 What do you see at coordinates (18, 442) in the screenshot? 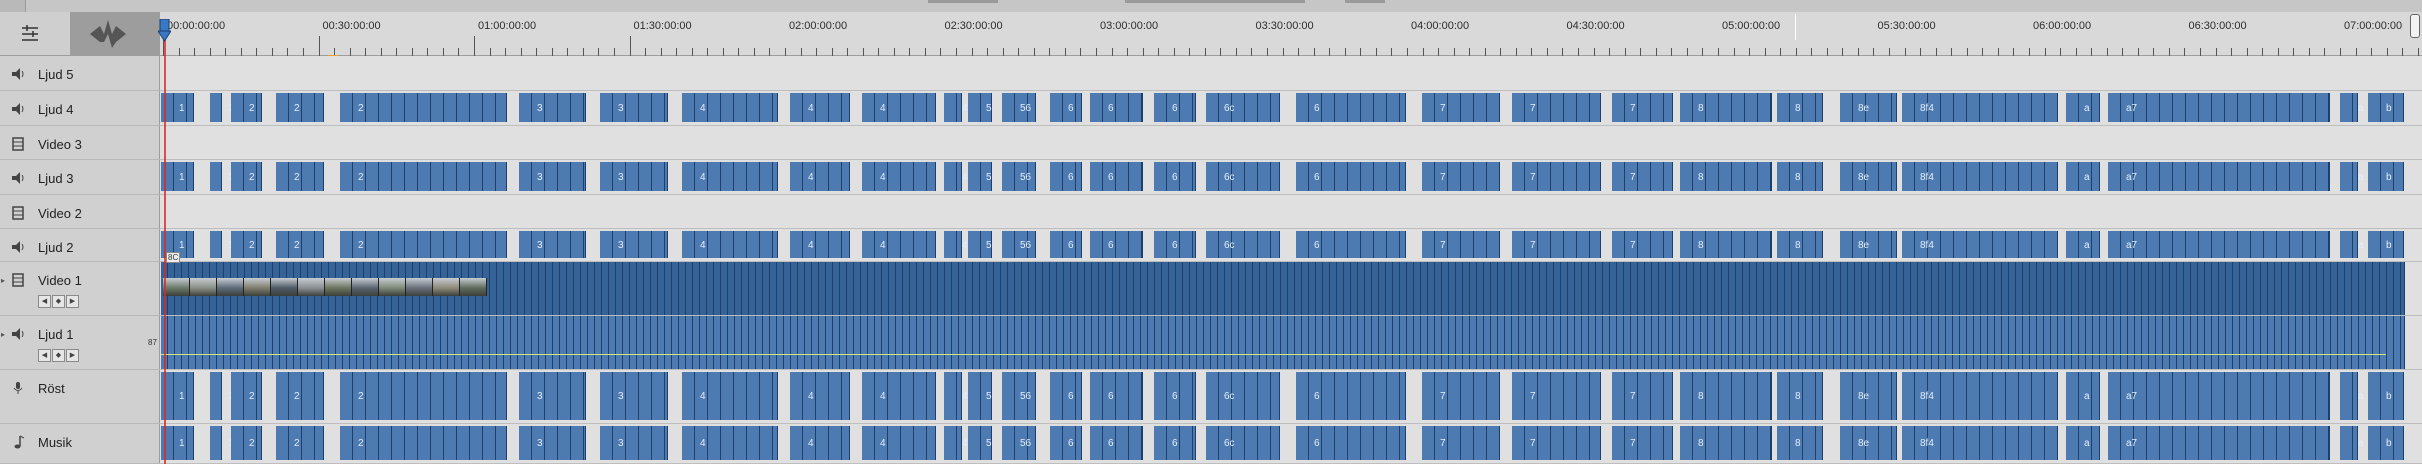
I see `music-note-icon` at bounding box center [18, 442].